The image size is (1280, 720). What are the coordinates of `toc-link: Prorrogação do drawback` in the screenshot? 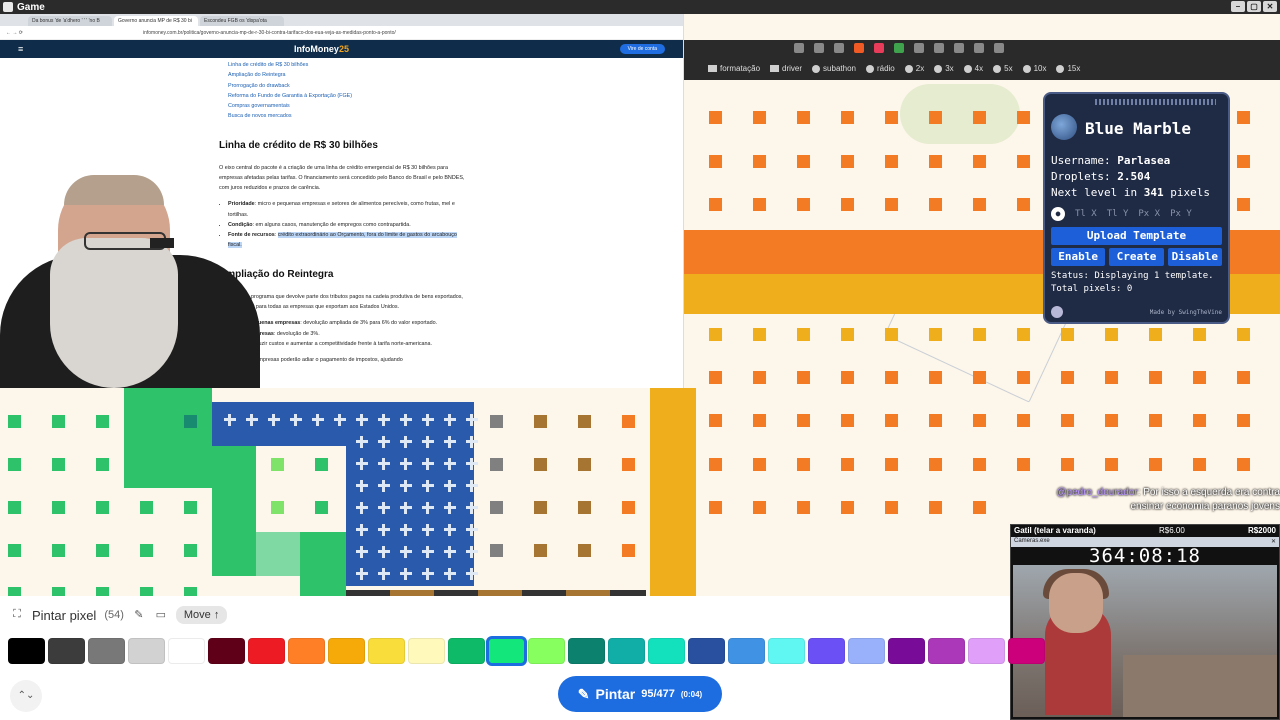 It's located at (344, 86).